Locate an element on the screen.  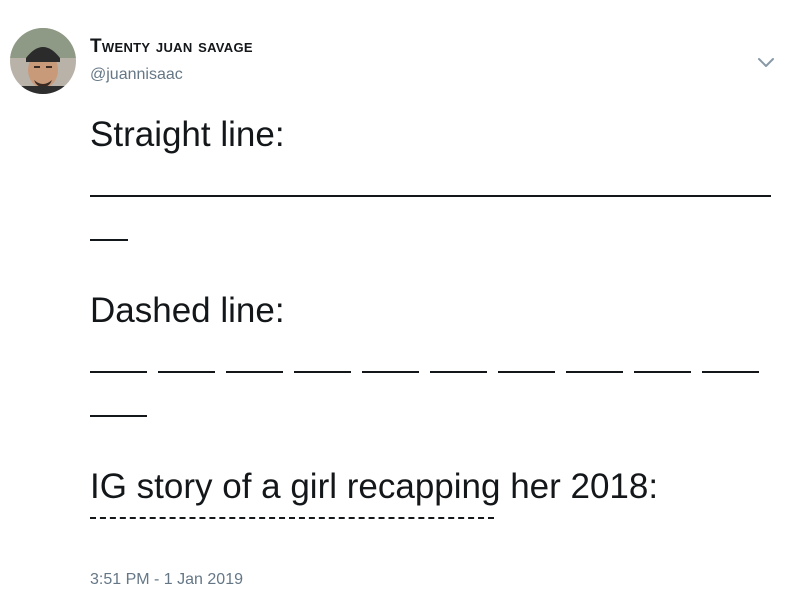
timestamp: 3:51 PM - 1 Jan 2019 is located at coordinates (166, 580).